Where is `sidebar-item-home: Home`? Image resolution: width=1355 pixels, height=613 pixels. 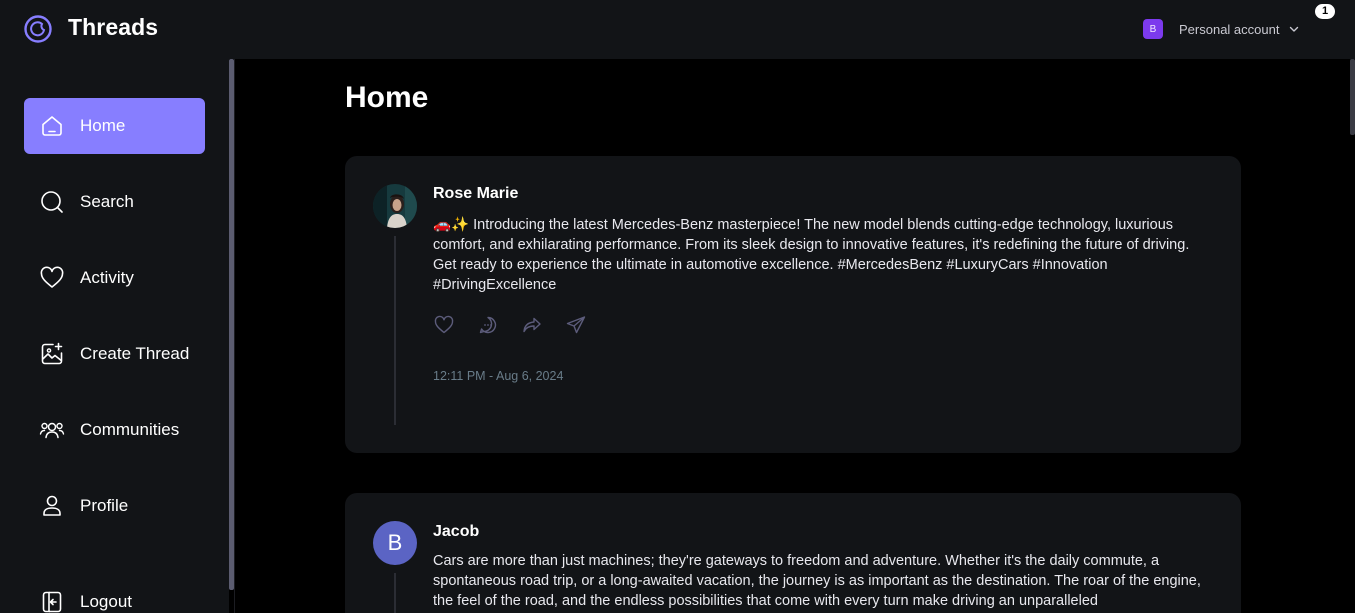
sidebar-item-home: Home is located at coordinates (114, 126).